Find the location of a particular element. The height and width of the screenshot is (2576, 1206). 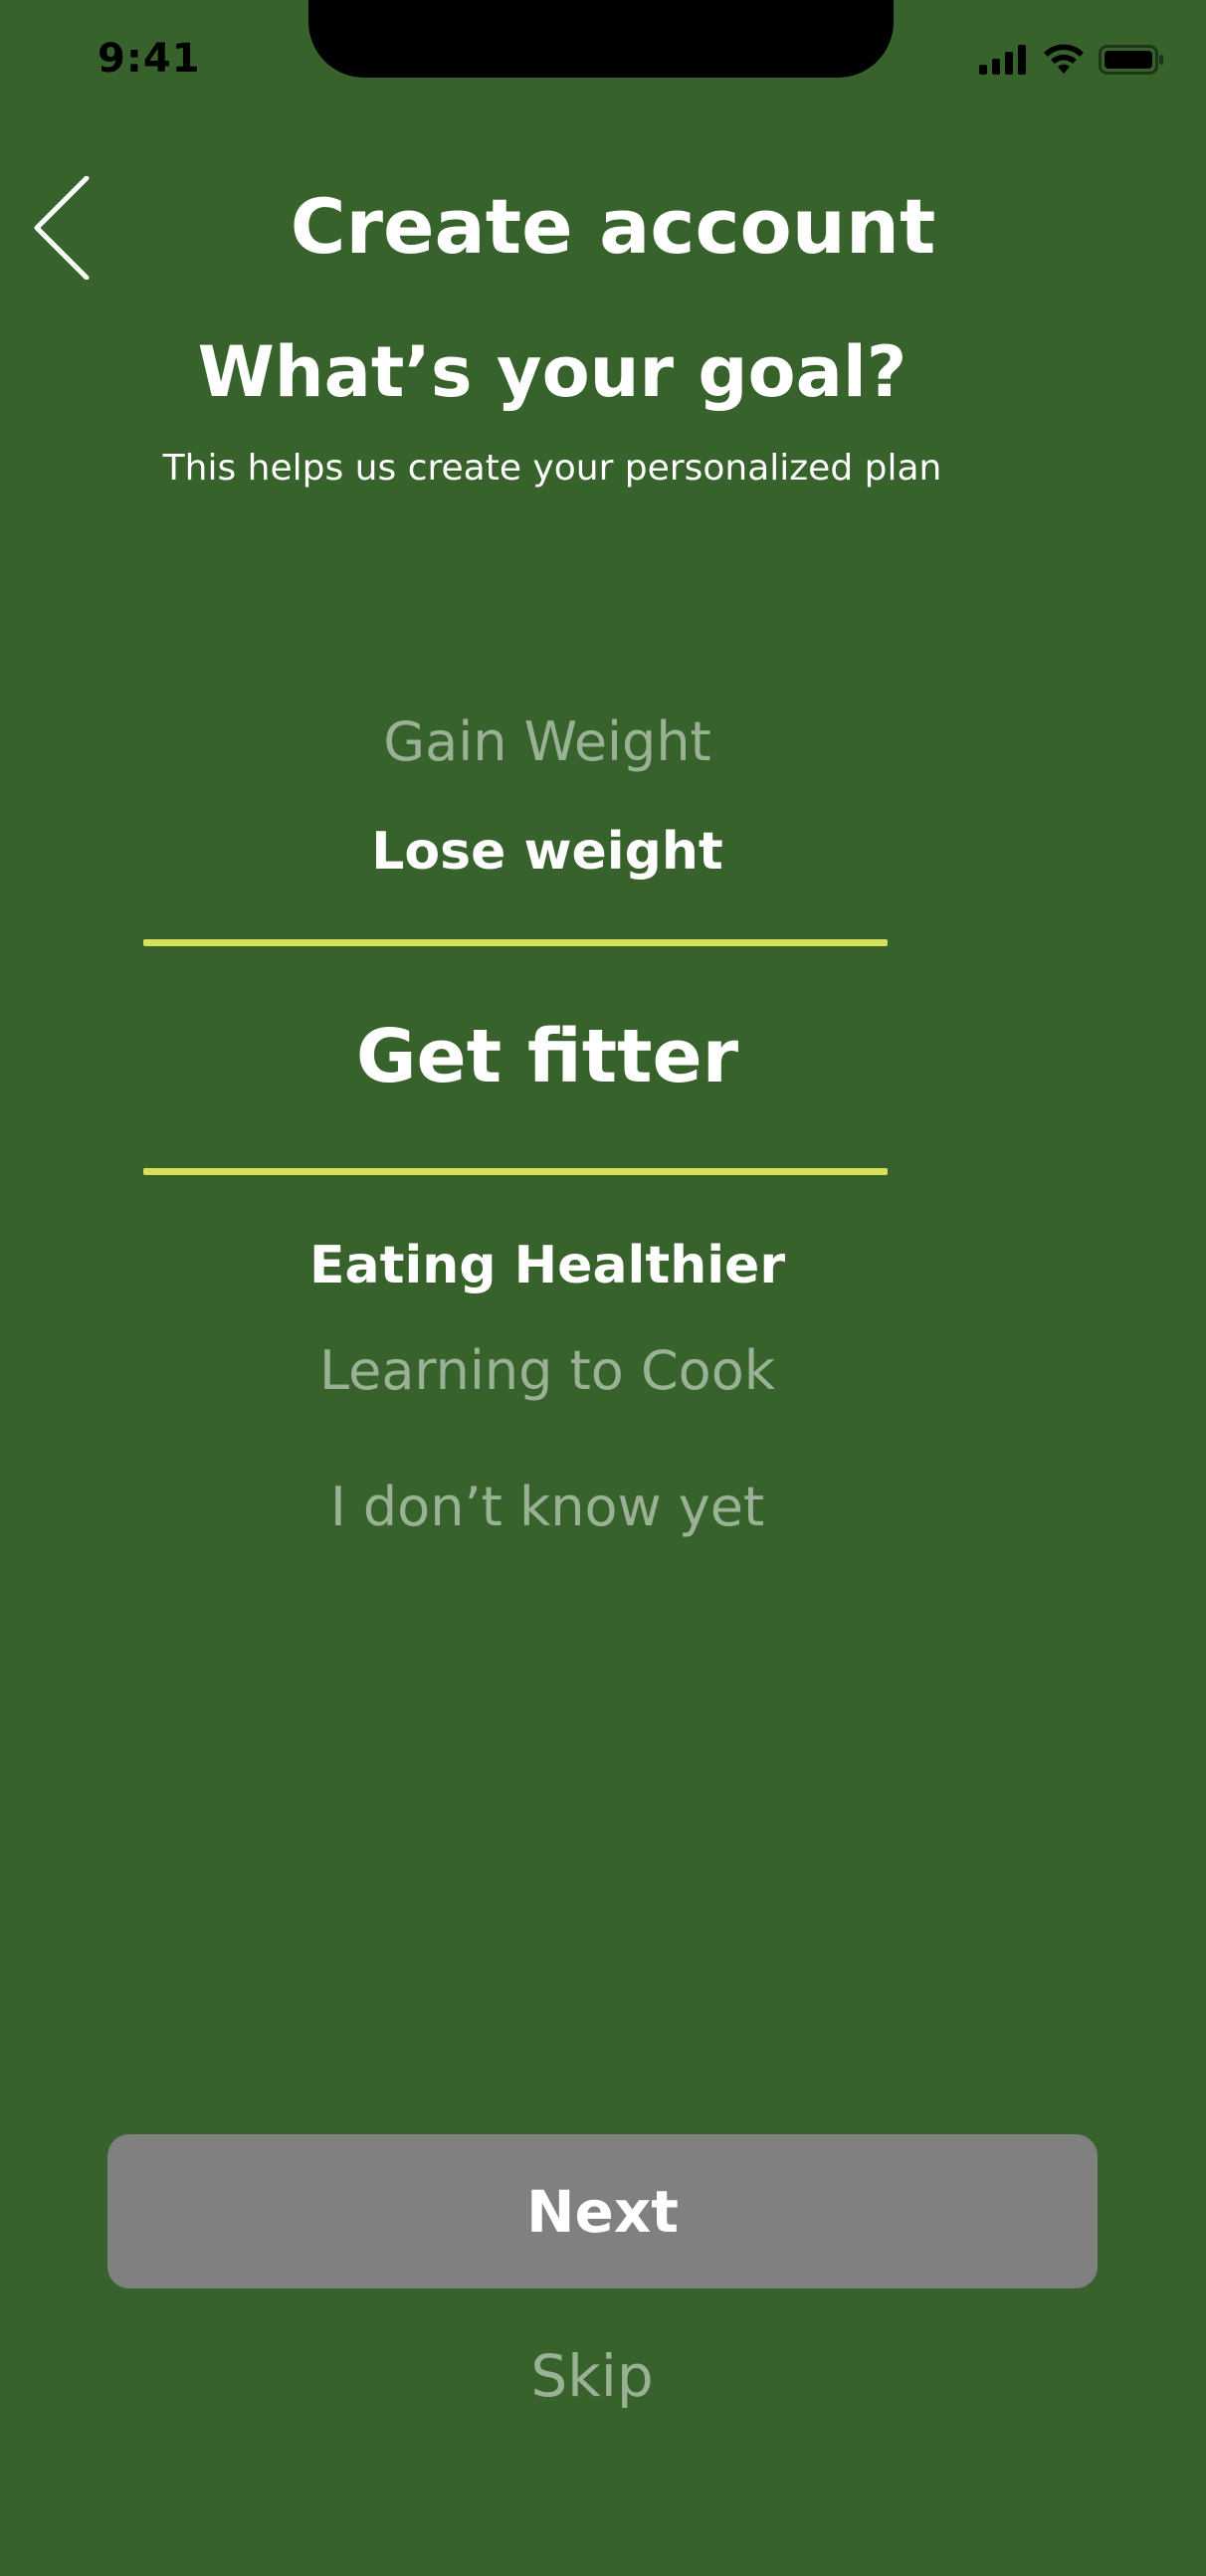

goal-option: Learning to Cook is located at coordinates (547, 1371).